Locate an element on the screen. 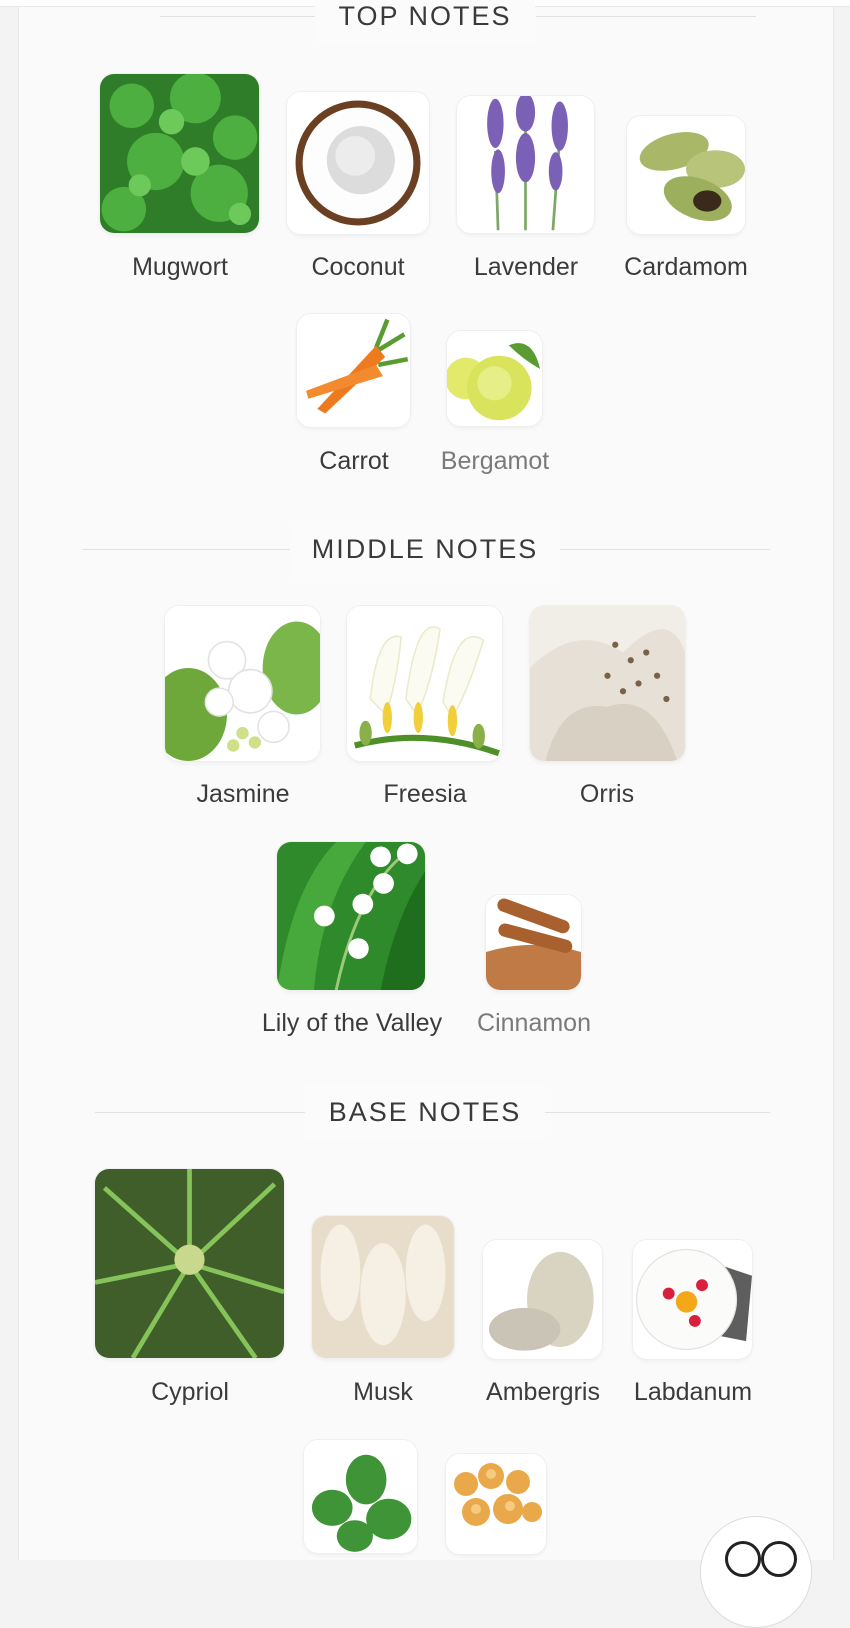 Image resolution: width=850 pixels, height=1628 pixels. carrot-image is located at coordinates (353, 370).